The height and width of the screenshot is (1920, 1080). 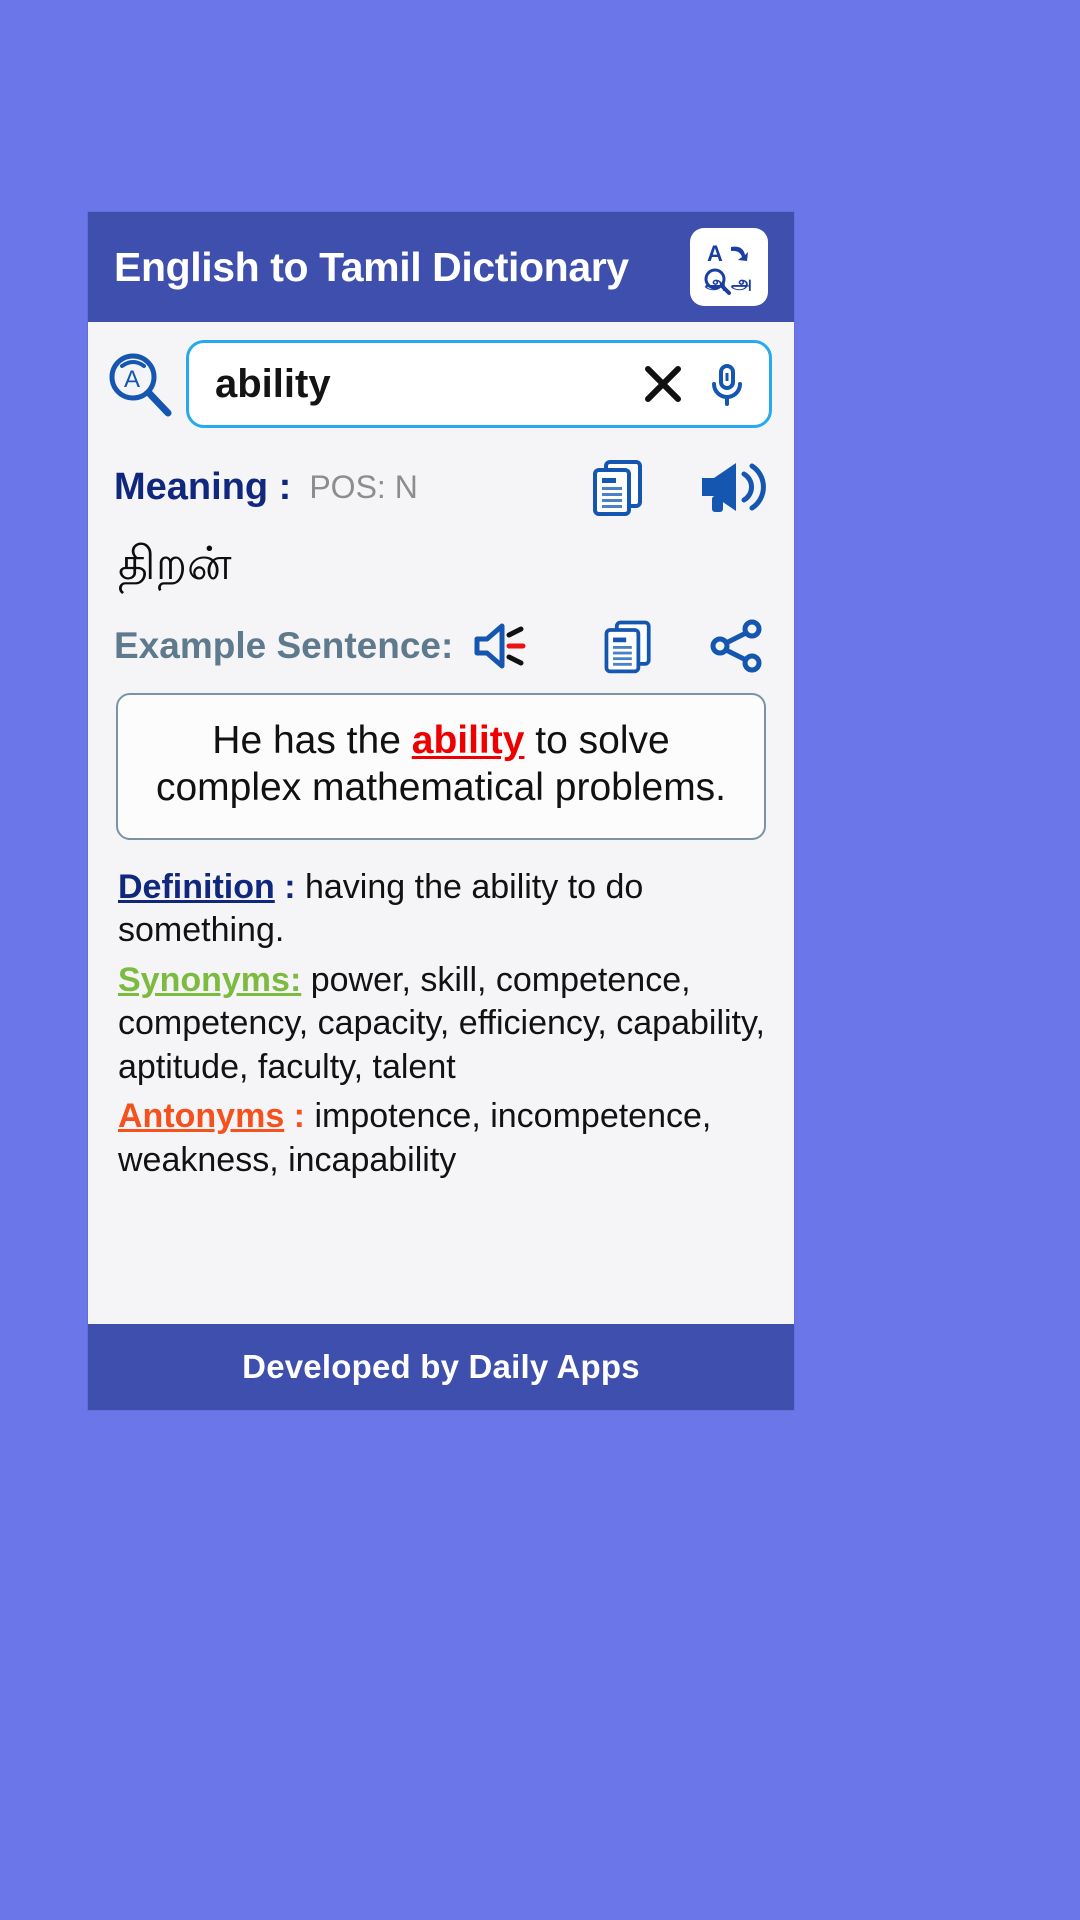 I want to click on app-footer: Developed by Daily Apps, so click(x=441, y=1367).